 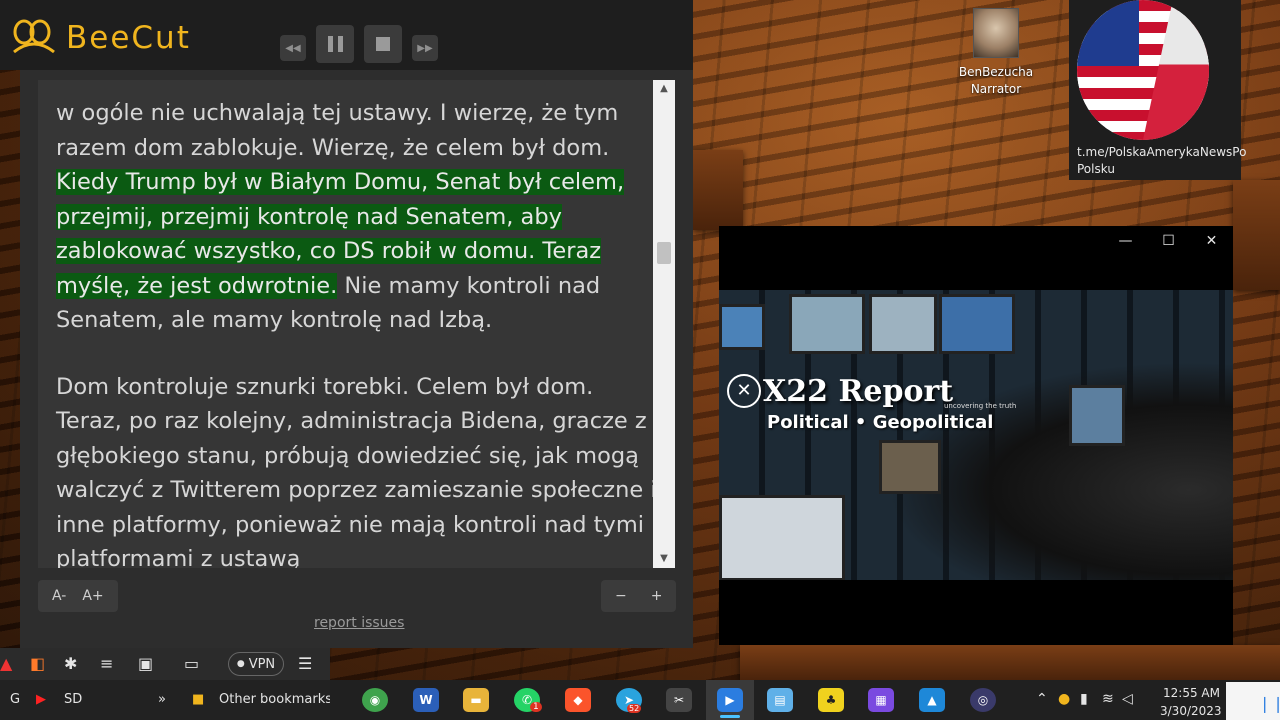 I want to click on snipping-tool-icon: ✂, so click(x=679, y=700).